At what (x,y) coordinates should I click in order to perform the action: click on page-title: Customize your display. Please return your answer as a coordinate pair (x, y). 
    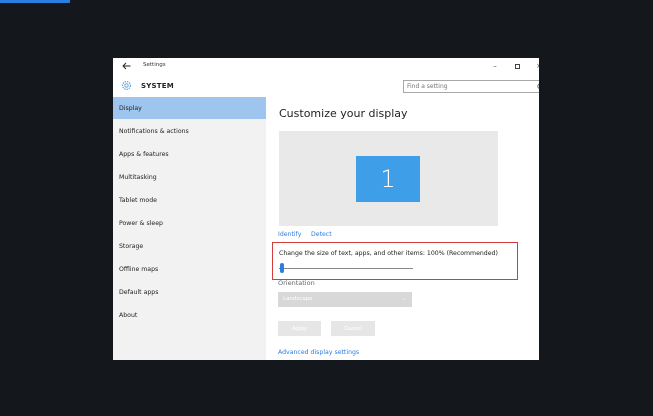
    Looking at the image, I should click on (343, 113).